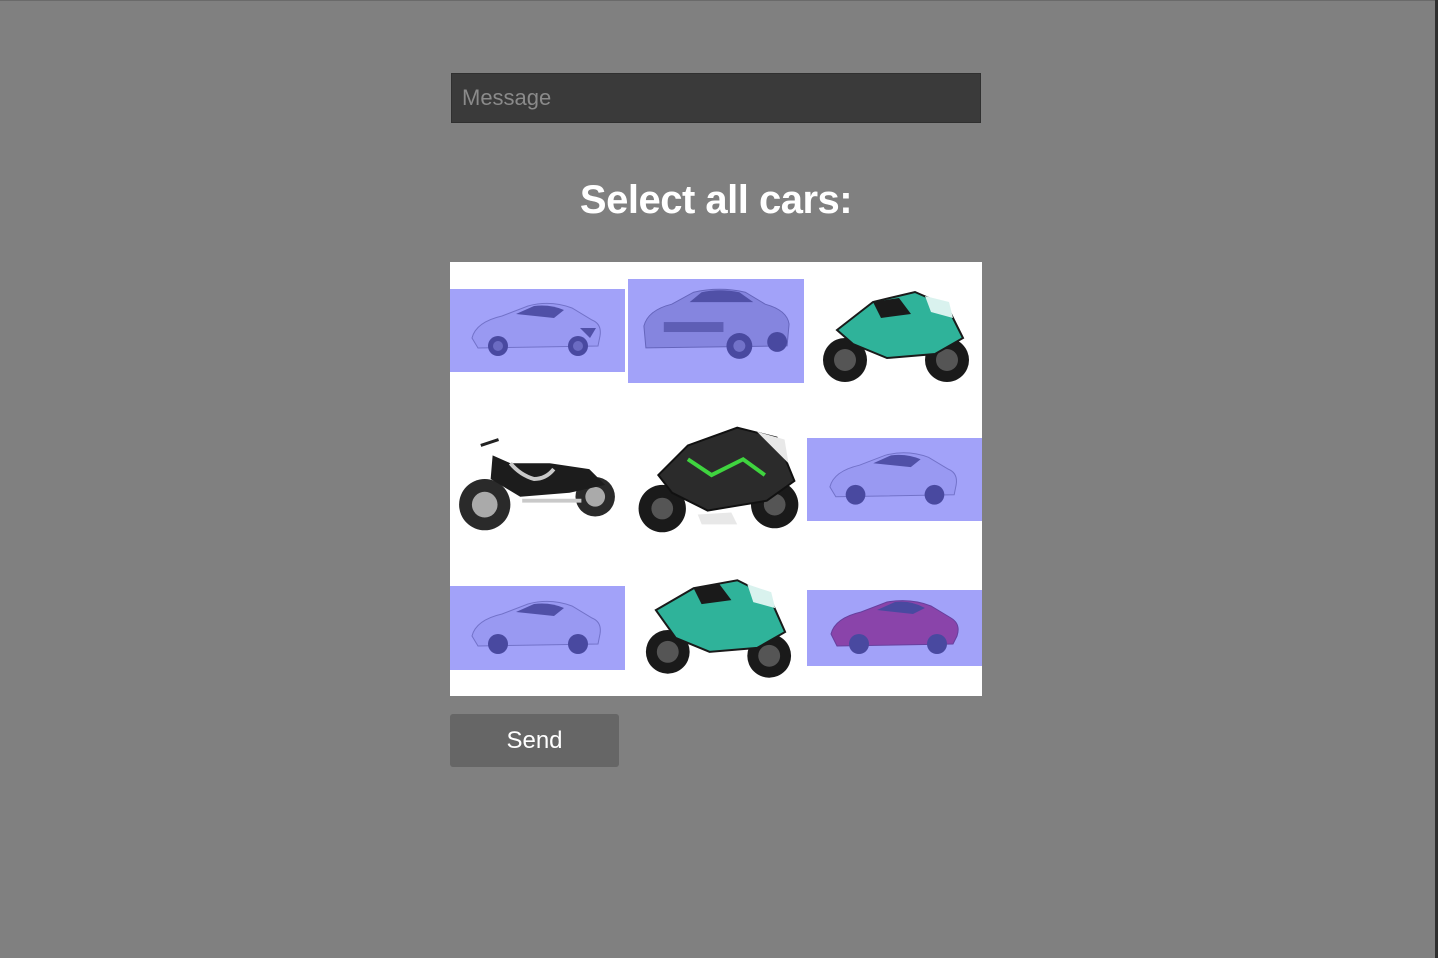  I want to click on send-button: Send, so click(534, 740).